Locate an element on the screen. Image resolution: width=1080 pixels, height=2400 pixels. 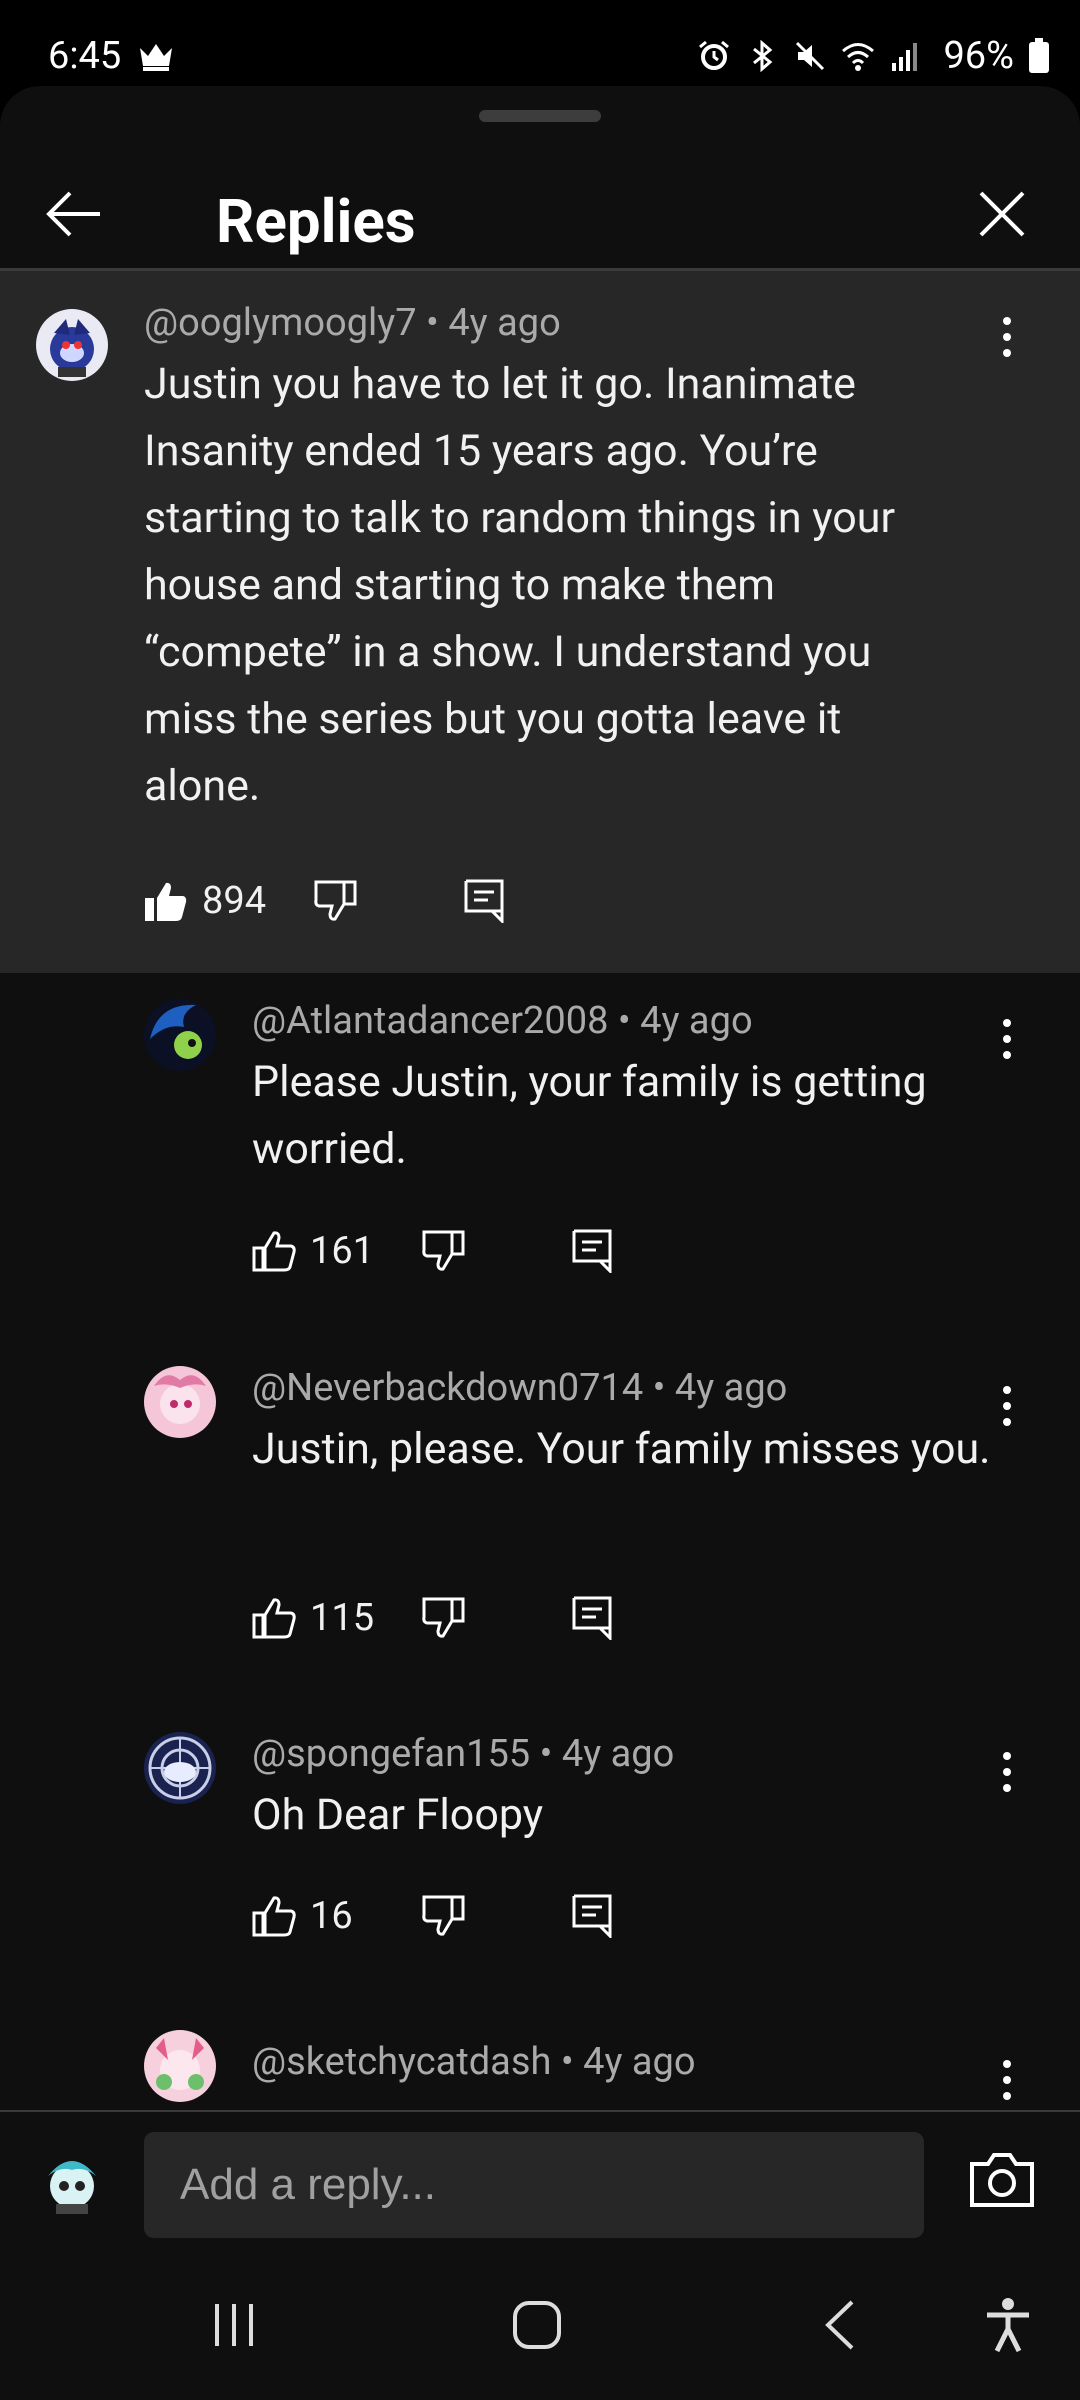
reply-comment: @sketchycatdash • 4y ago is located at coordinates (540, 2070).